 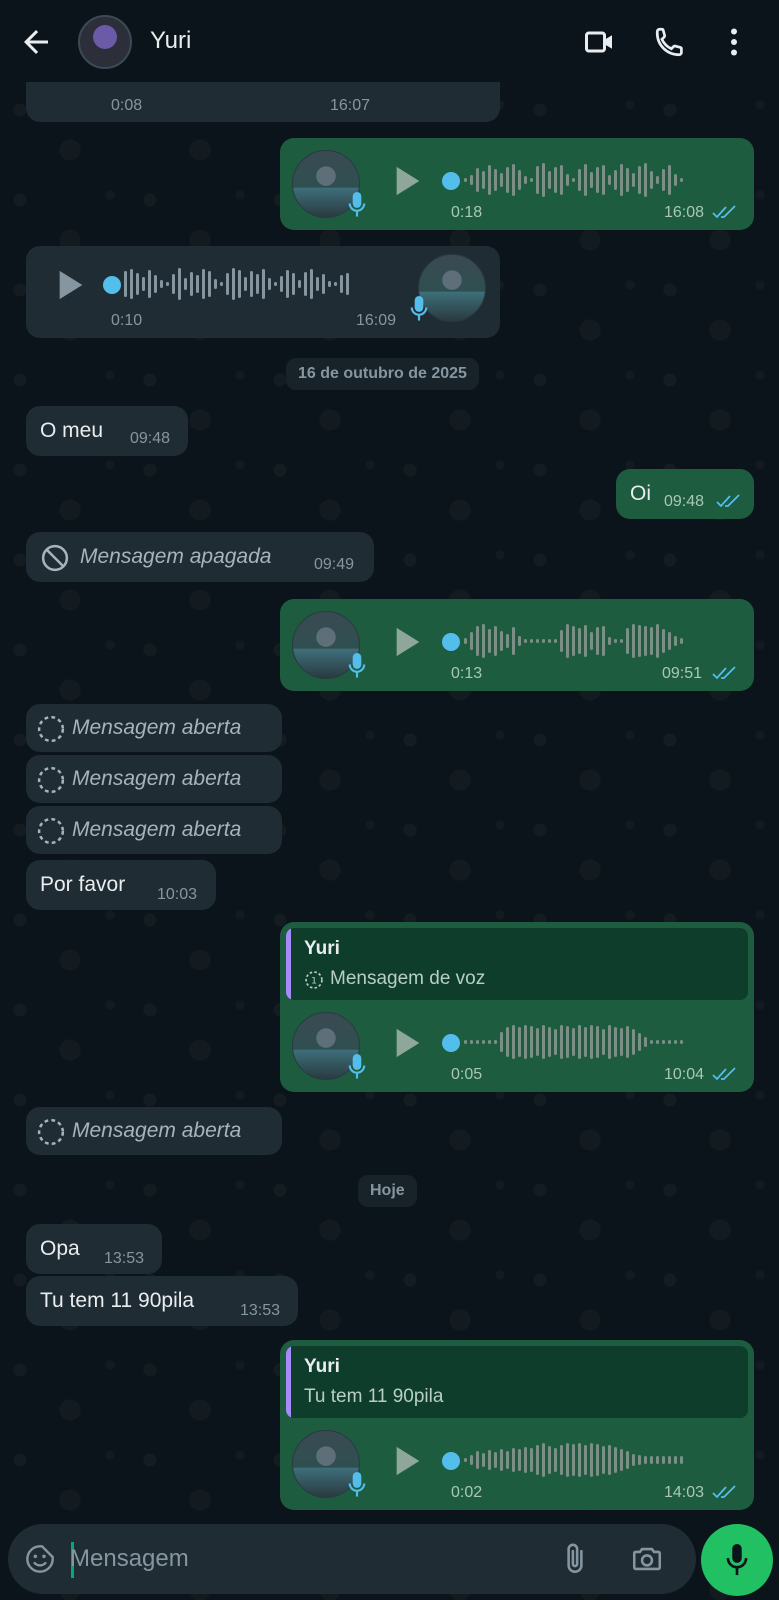 What do you see at coordinates (72, 430) in the screenshot?
I see `message-text: O meu` at bounding box center [72, 430].